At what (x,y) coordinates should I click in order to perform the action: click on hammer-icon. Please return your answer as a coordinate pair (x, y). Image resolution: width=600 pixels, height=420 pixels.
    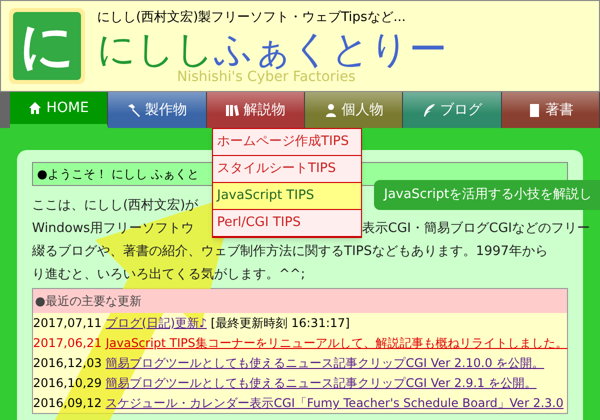
    Looking at the image, I should click on (133, 110).